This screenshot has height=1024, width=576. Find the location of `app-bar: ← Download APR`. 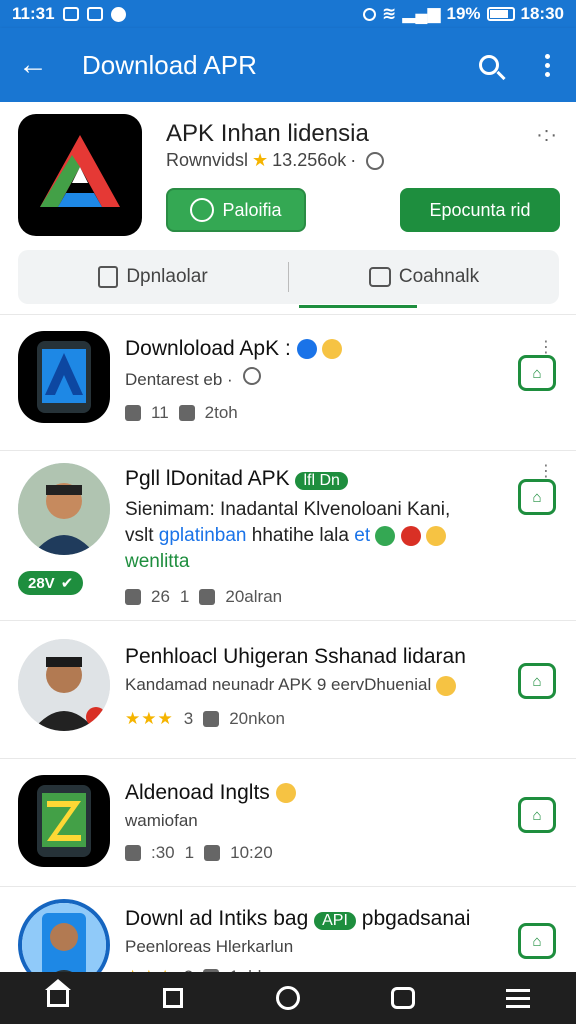

app-bar: ← Download APR is located at coordinates (288, 65).